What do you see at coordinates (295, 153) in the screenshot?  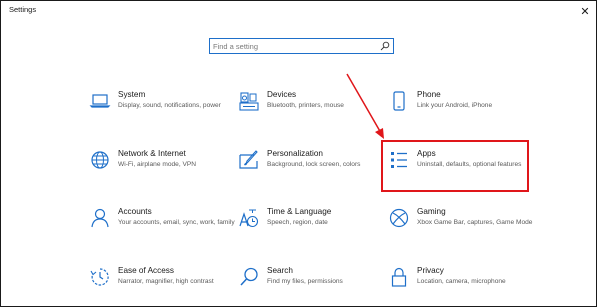 I see `tile-label: Personalization` at bounding box center [295, 153].